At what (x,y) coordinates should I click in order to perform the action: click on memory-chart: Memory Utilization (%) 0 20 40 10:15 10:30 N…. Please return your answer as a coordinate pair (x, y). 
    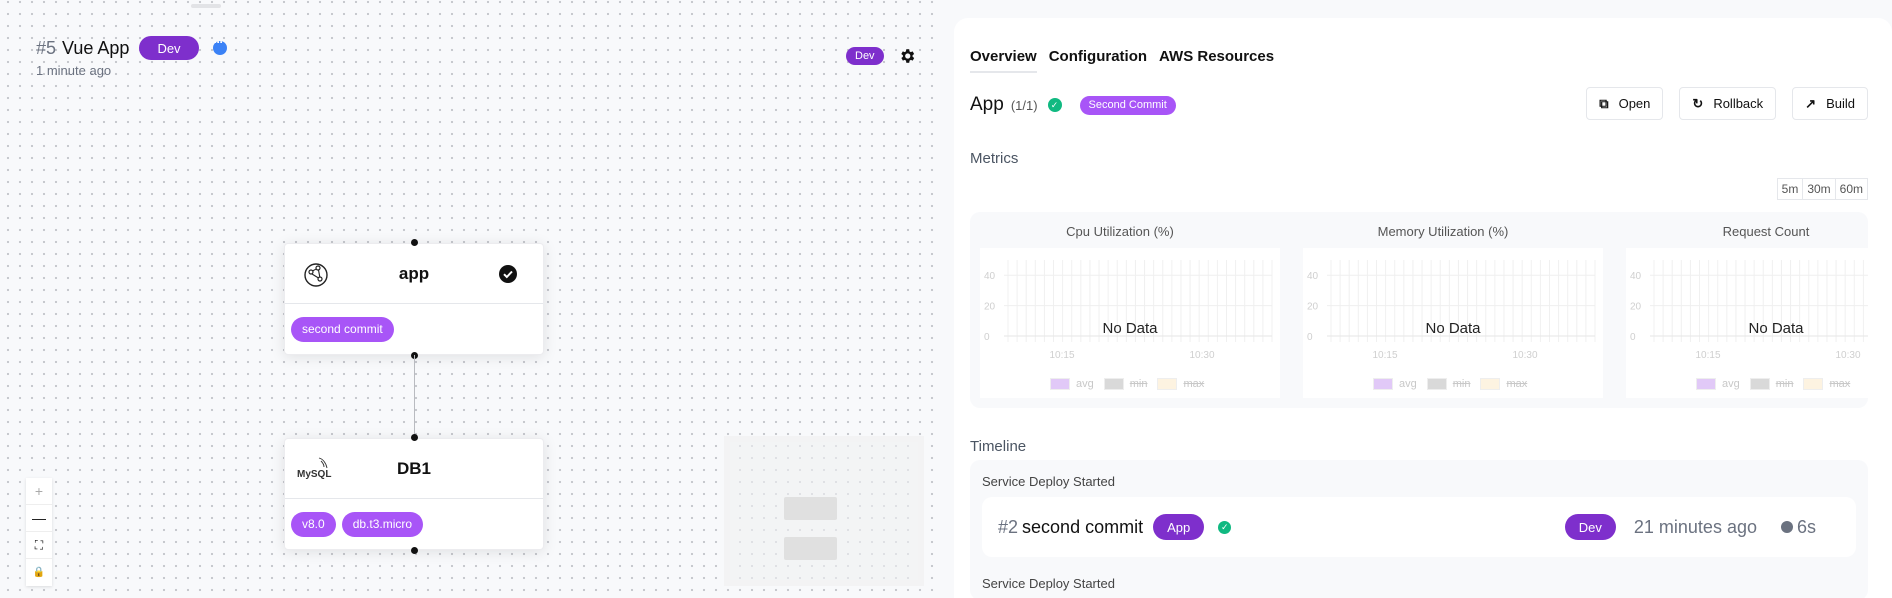
    Looking at the image, I should click on (1448, 310).